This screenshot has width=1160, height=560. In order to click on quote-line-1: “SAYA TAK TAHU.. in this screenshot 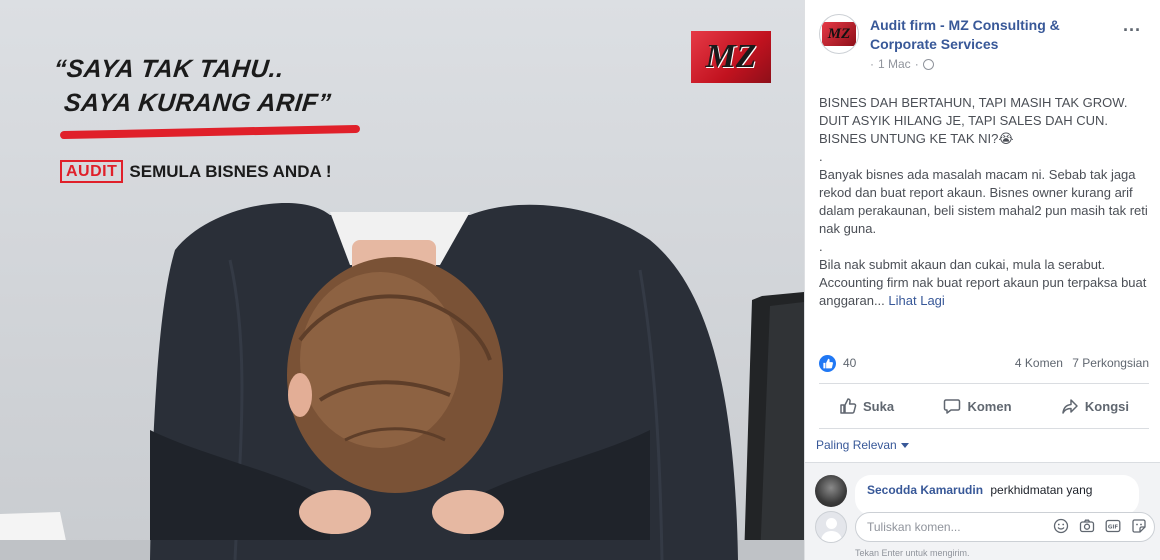, I will do `click(169, 69)`.